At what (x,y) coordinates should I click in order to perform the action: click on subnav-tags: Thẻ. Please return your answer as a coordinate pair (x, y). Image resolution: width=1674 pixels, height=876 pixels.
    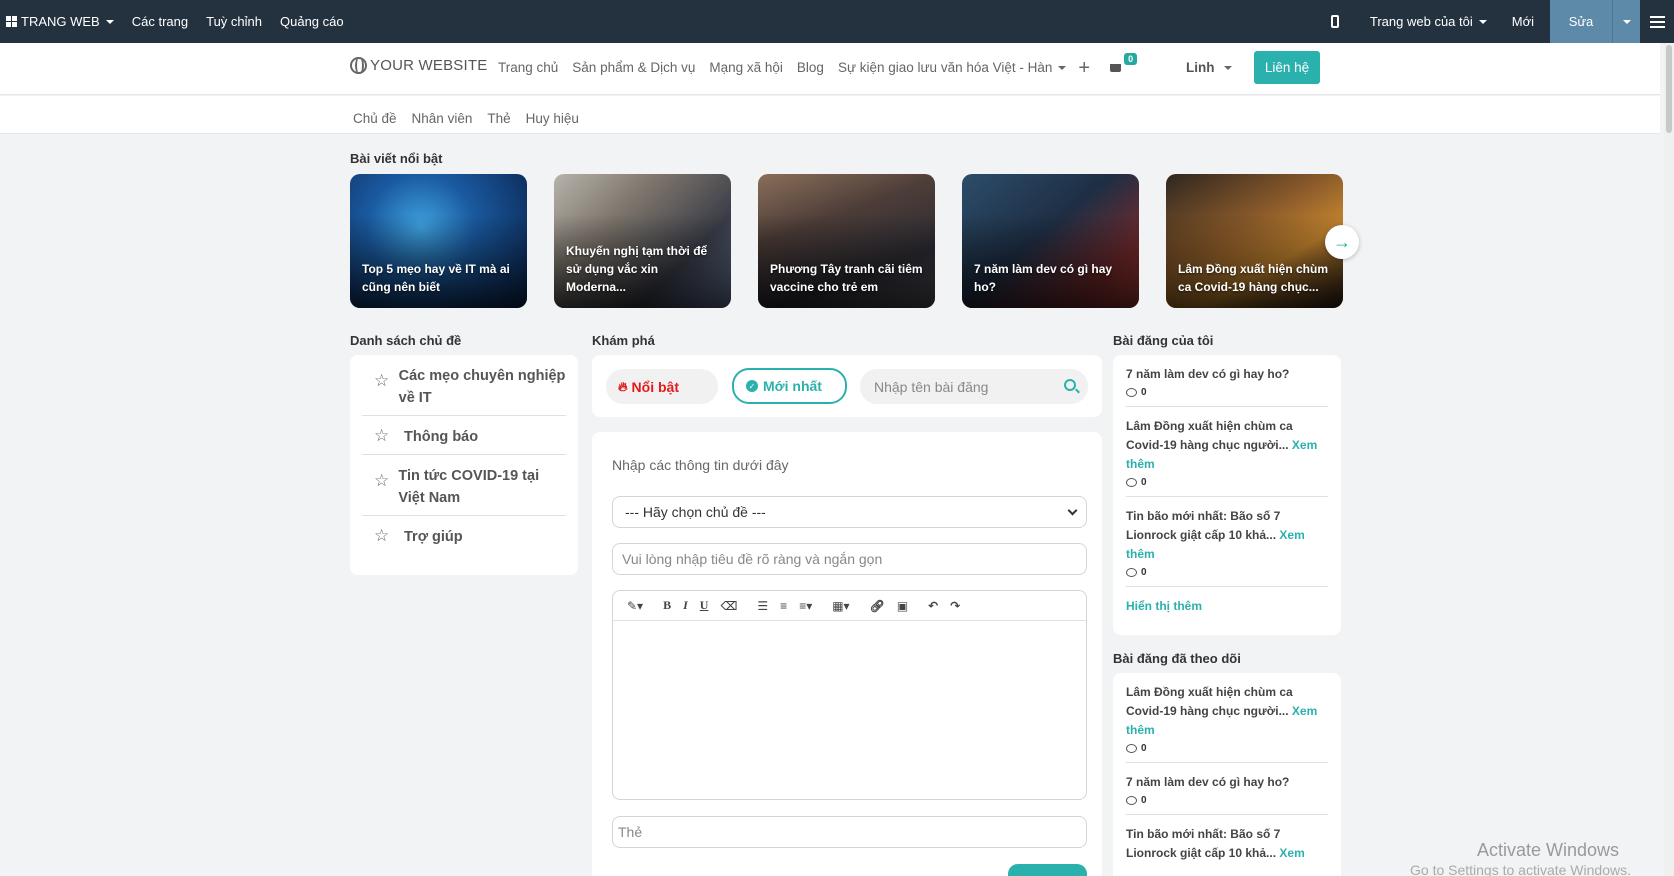
    Looking at the image, I should click on (498, 118).